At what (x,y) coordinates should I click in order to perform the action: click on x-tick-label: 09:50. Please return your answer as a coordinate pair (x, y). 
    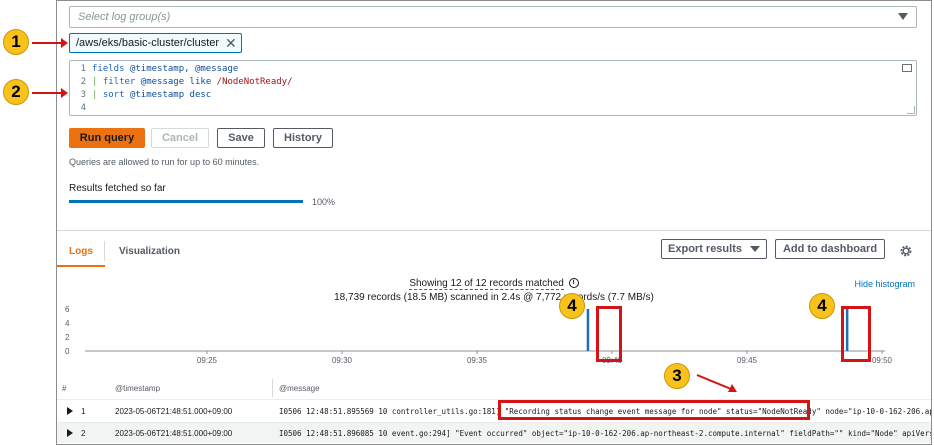
    Looking at the image, I should click on (882, 360).